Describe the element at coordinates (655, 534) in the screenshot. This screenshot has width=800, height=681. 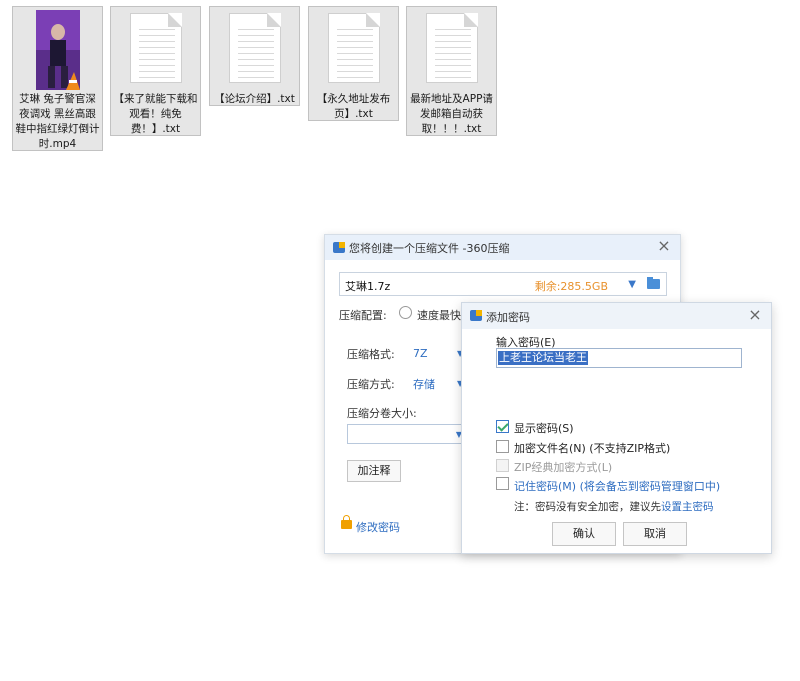
I see `cancel-button: 取消` at that location.